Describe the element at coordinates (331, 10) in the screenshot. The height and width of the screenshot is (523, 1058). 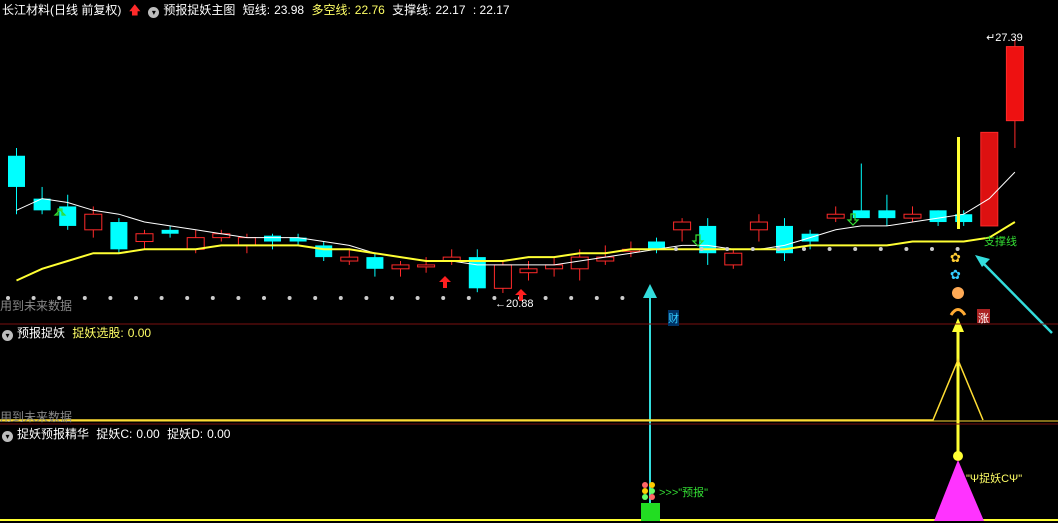
I see `bull-bear-label: 多空线:` at that location.